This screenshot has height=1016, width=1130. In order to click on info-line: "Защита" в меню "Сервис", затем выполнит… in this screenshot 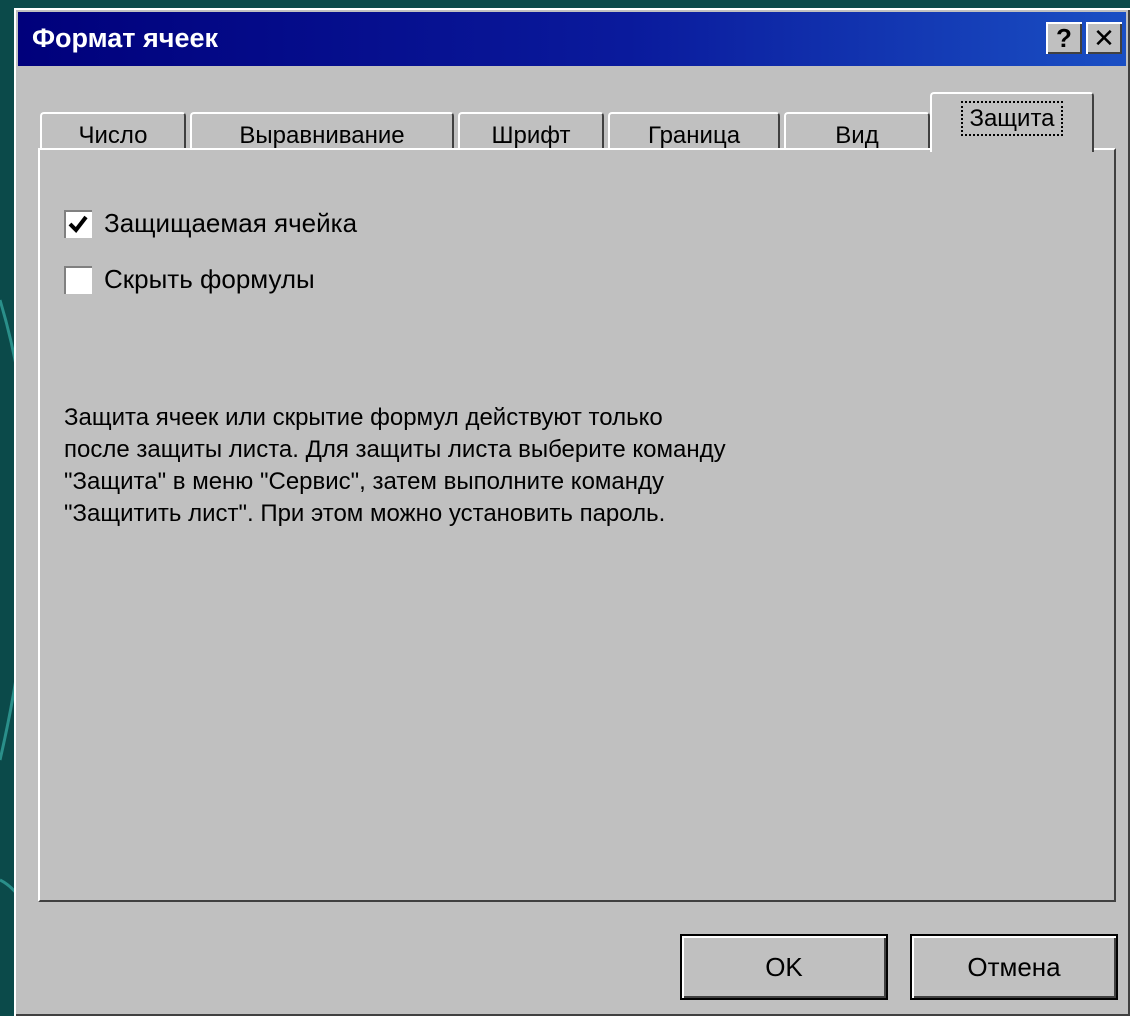, I will do `click(364, 481)`.